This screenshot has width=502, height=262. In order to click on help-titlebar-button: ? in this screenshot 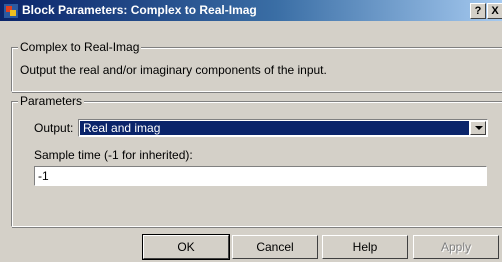, I will do `click(478, 11)`.